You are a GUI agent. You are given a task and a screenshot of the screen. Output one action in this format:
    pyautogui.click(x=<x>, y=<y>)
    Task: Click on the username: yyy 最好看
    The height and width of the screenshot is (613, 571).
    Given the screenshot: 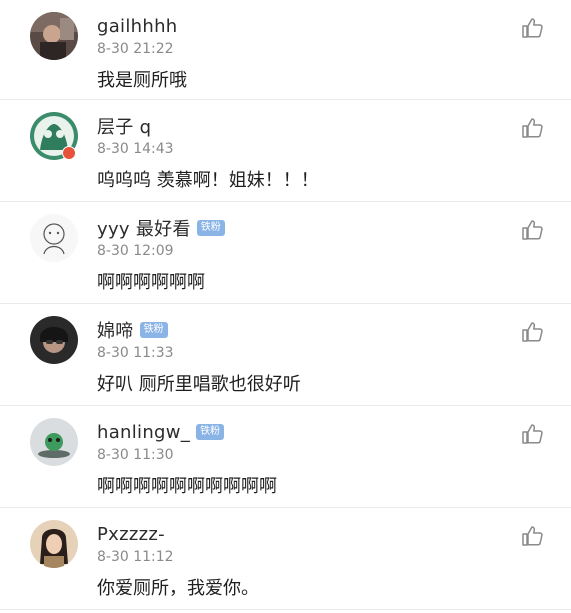 What is the action you would take?
    pyautogui.click(x=144, y=228)
    